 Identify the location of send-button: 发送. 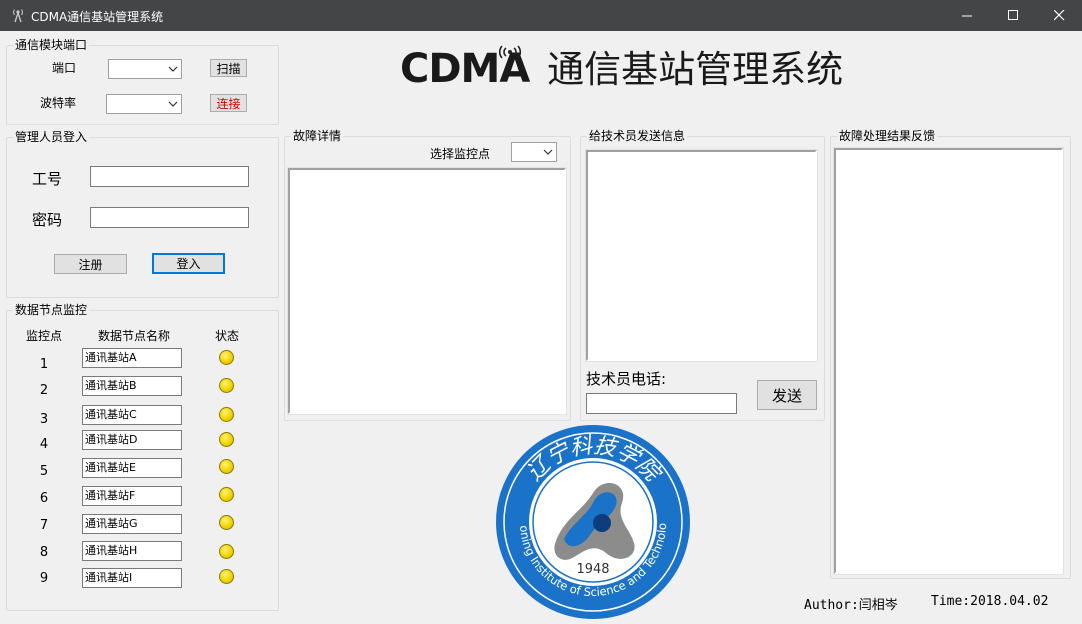
(787, 395).